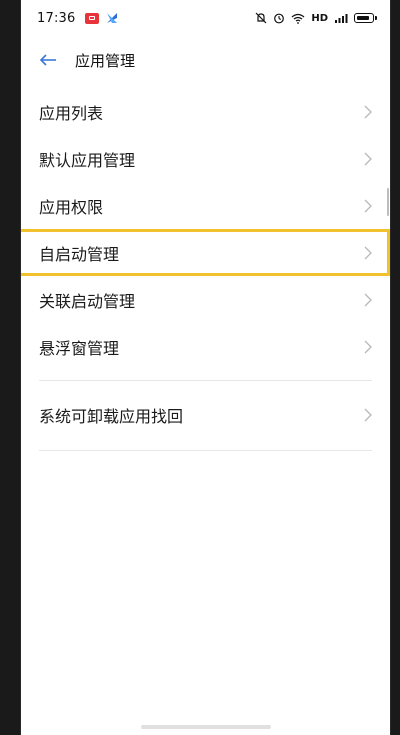 This screenshot has height=735, width=400. What do you see at coordinates (92, 18) in the screenshot?
I see `app-notification-icon` at bounding box center [92, 18].